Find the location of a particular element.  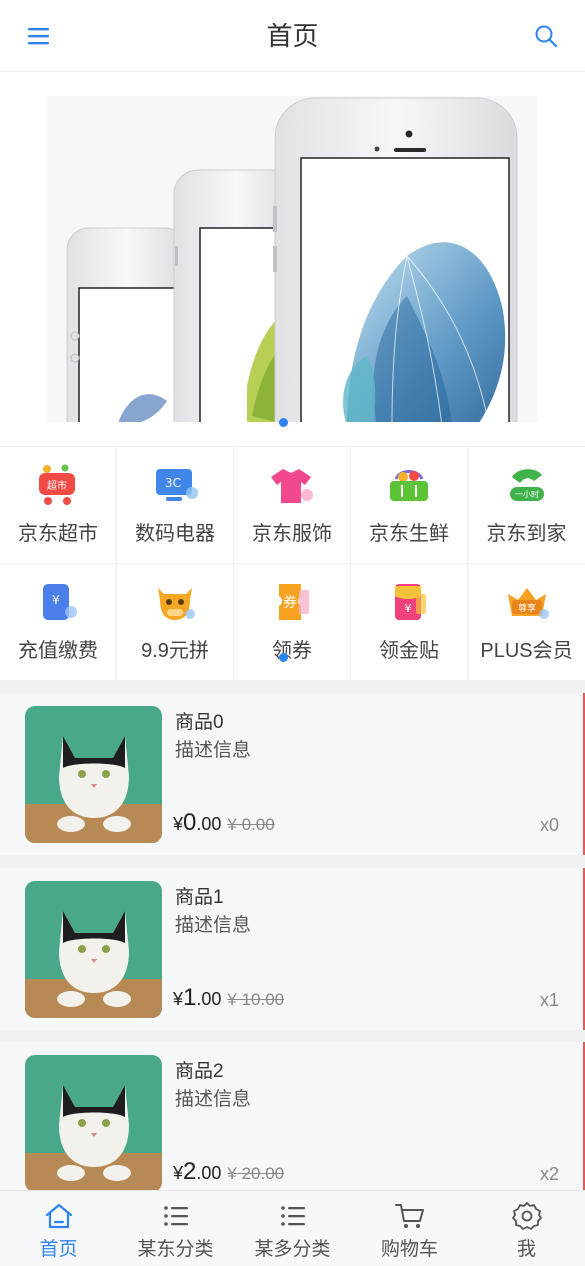

svg-text: 3C is located at coordinates (173, 483).